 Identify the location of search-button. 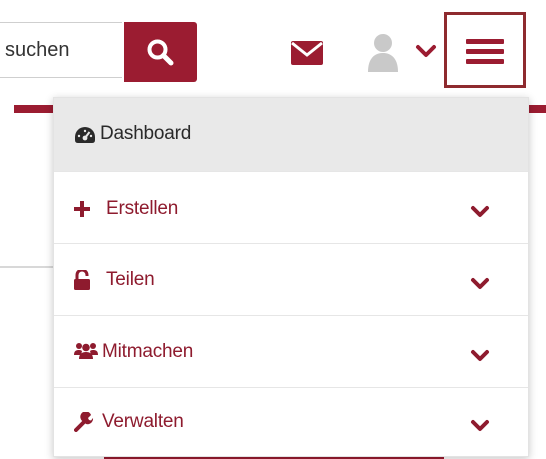
(160, 52).